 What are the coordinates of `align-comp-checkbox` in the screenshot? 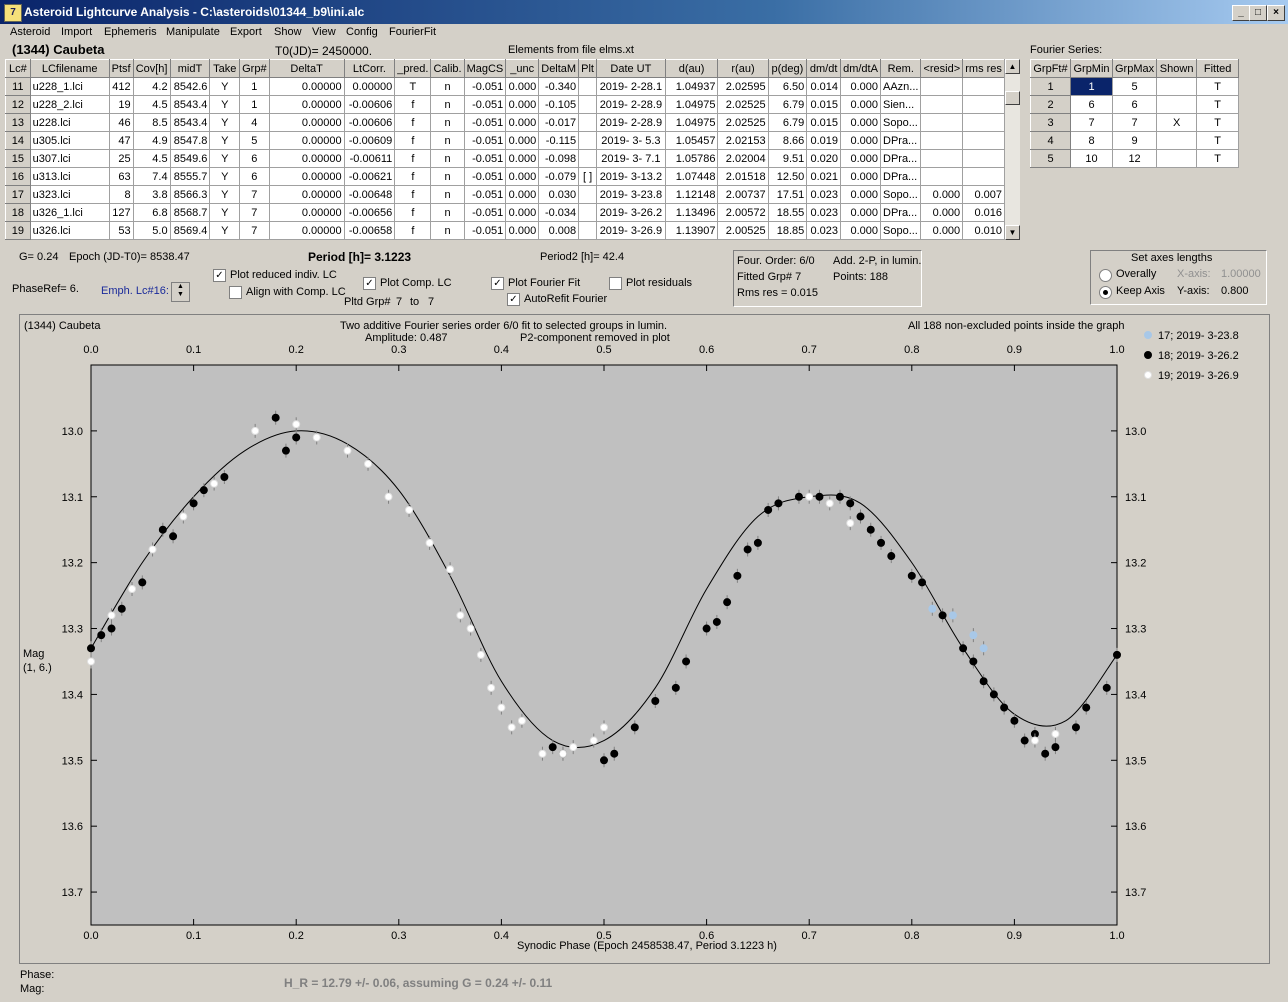 It's located at (235, 292).